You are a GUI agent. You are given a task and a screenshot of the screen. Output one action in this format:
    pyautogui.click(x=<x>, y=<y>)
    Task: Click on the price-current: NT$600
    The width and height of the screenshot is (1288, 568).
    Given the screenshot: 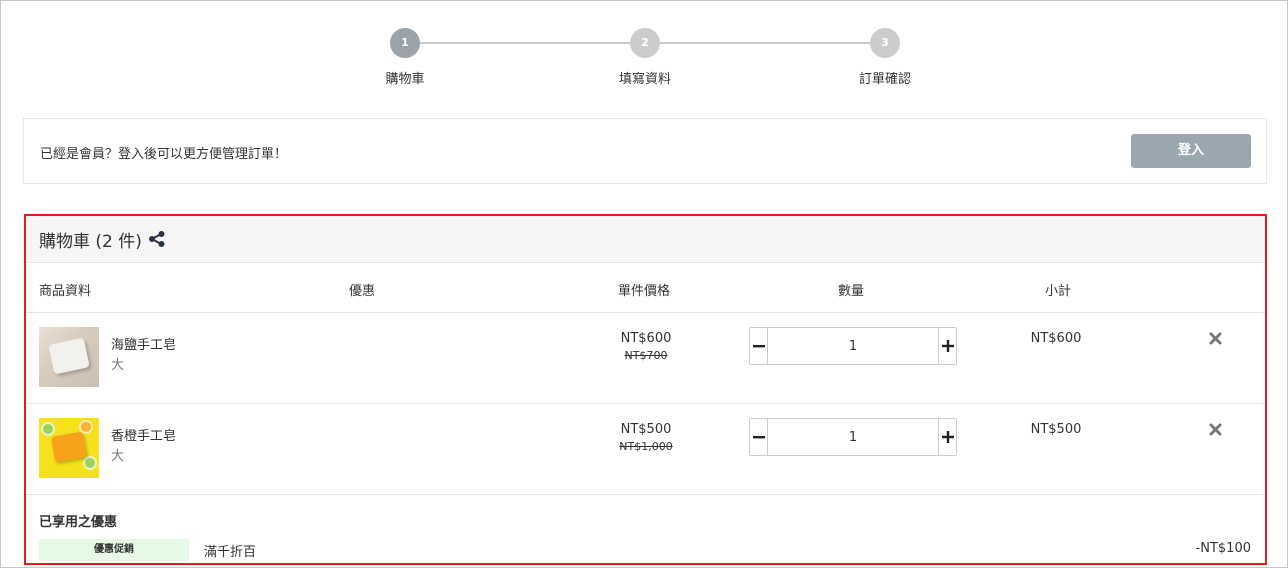 What is the action you would take?
    pyautogui.click(x=646, y=338)
    